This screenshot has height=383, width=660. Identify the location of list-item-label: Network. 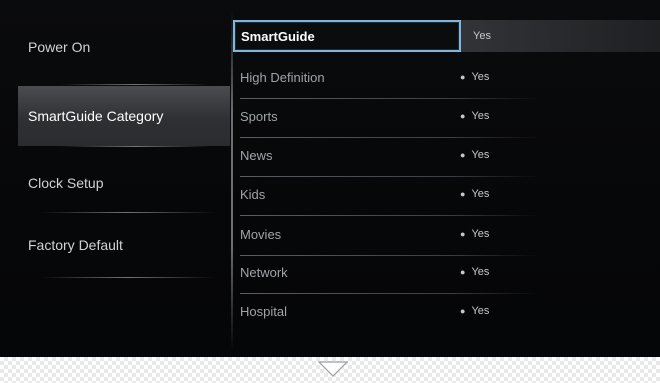
(264, 272).